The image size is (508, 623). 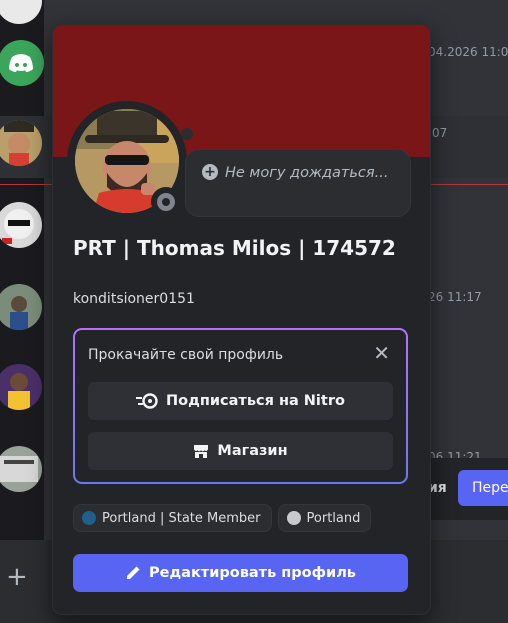 What do you see at coordinates (252, 451) in the screenshot?
I see `shop-label: Магазин` at bounding box center [252, 451].